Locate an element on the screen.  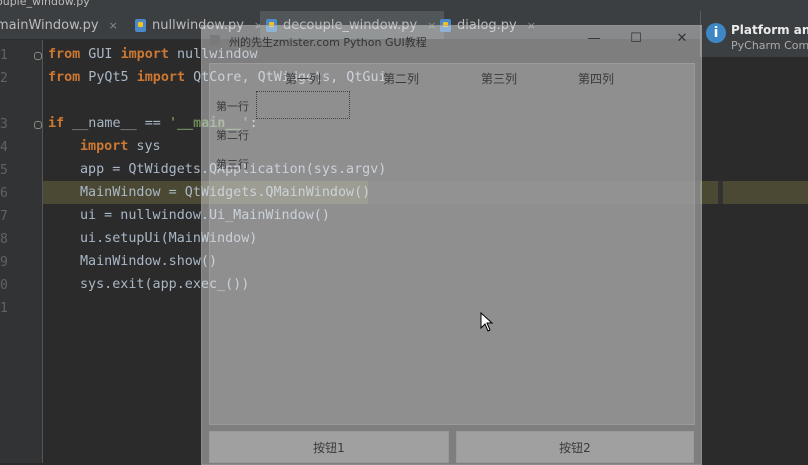
code-text: __name__ == is located at coordinates (116, 123).